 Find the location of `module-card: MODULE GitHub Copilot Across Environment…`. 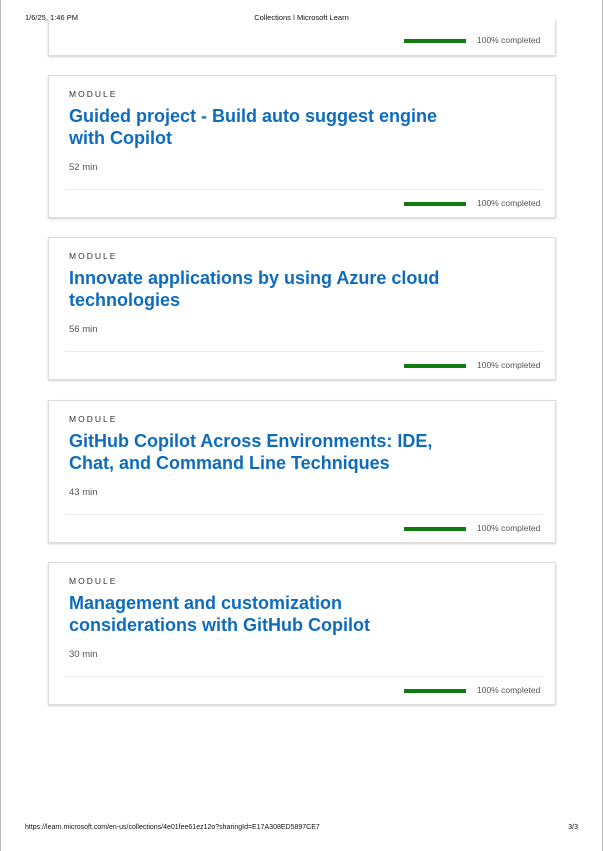

module-card: MODULE GitHub Copilot Across Environment… is located at coordinates (302, 471).